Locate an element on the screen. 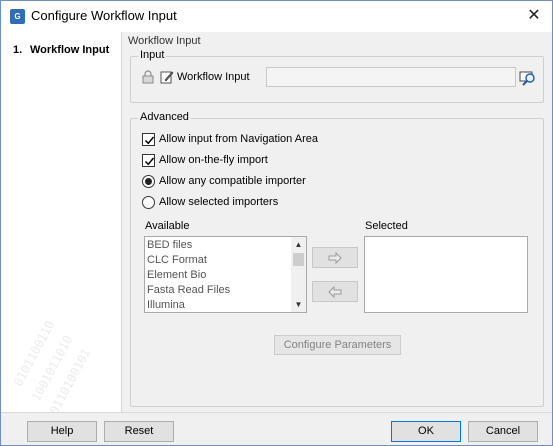 The height and width of the screenshot is (446, 553). cancel-button: Cancel is located at coordinates (503, 431).